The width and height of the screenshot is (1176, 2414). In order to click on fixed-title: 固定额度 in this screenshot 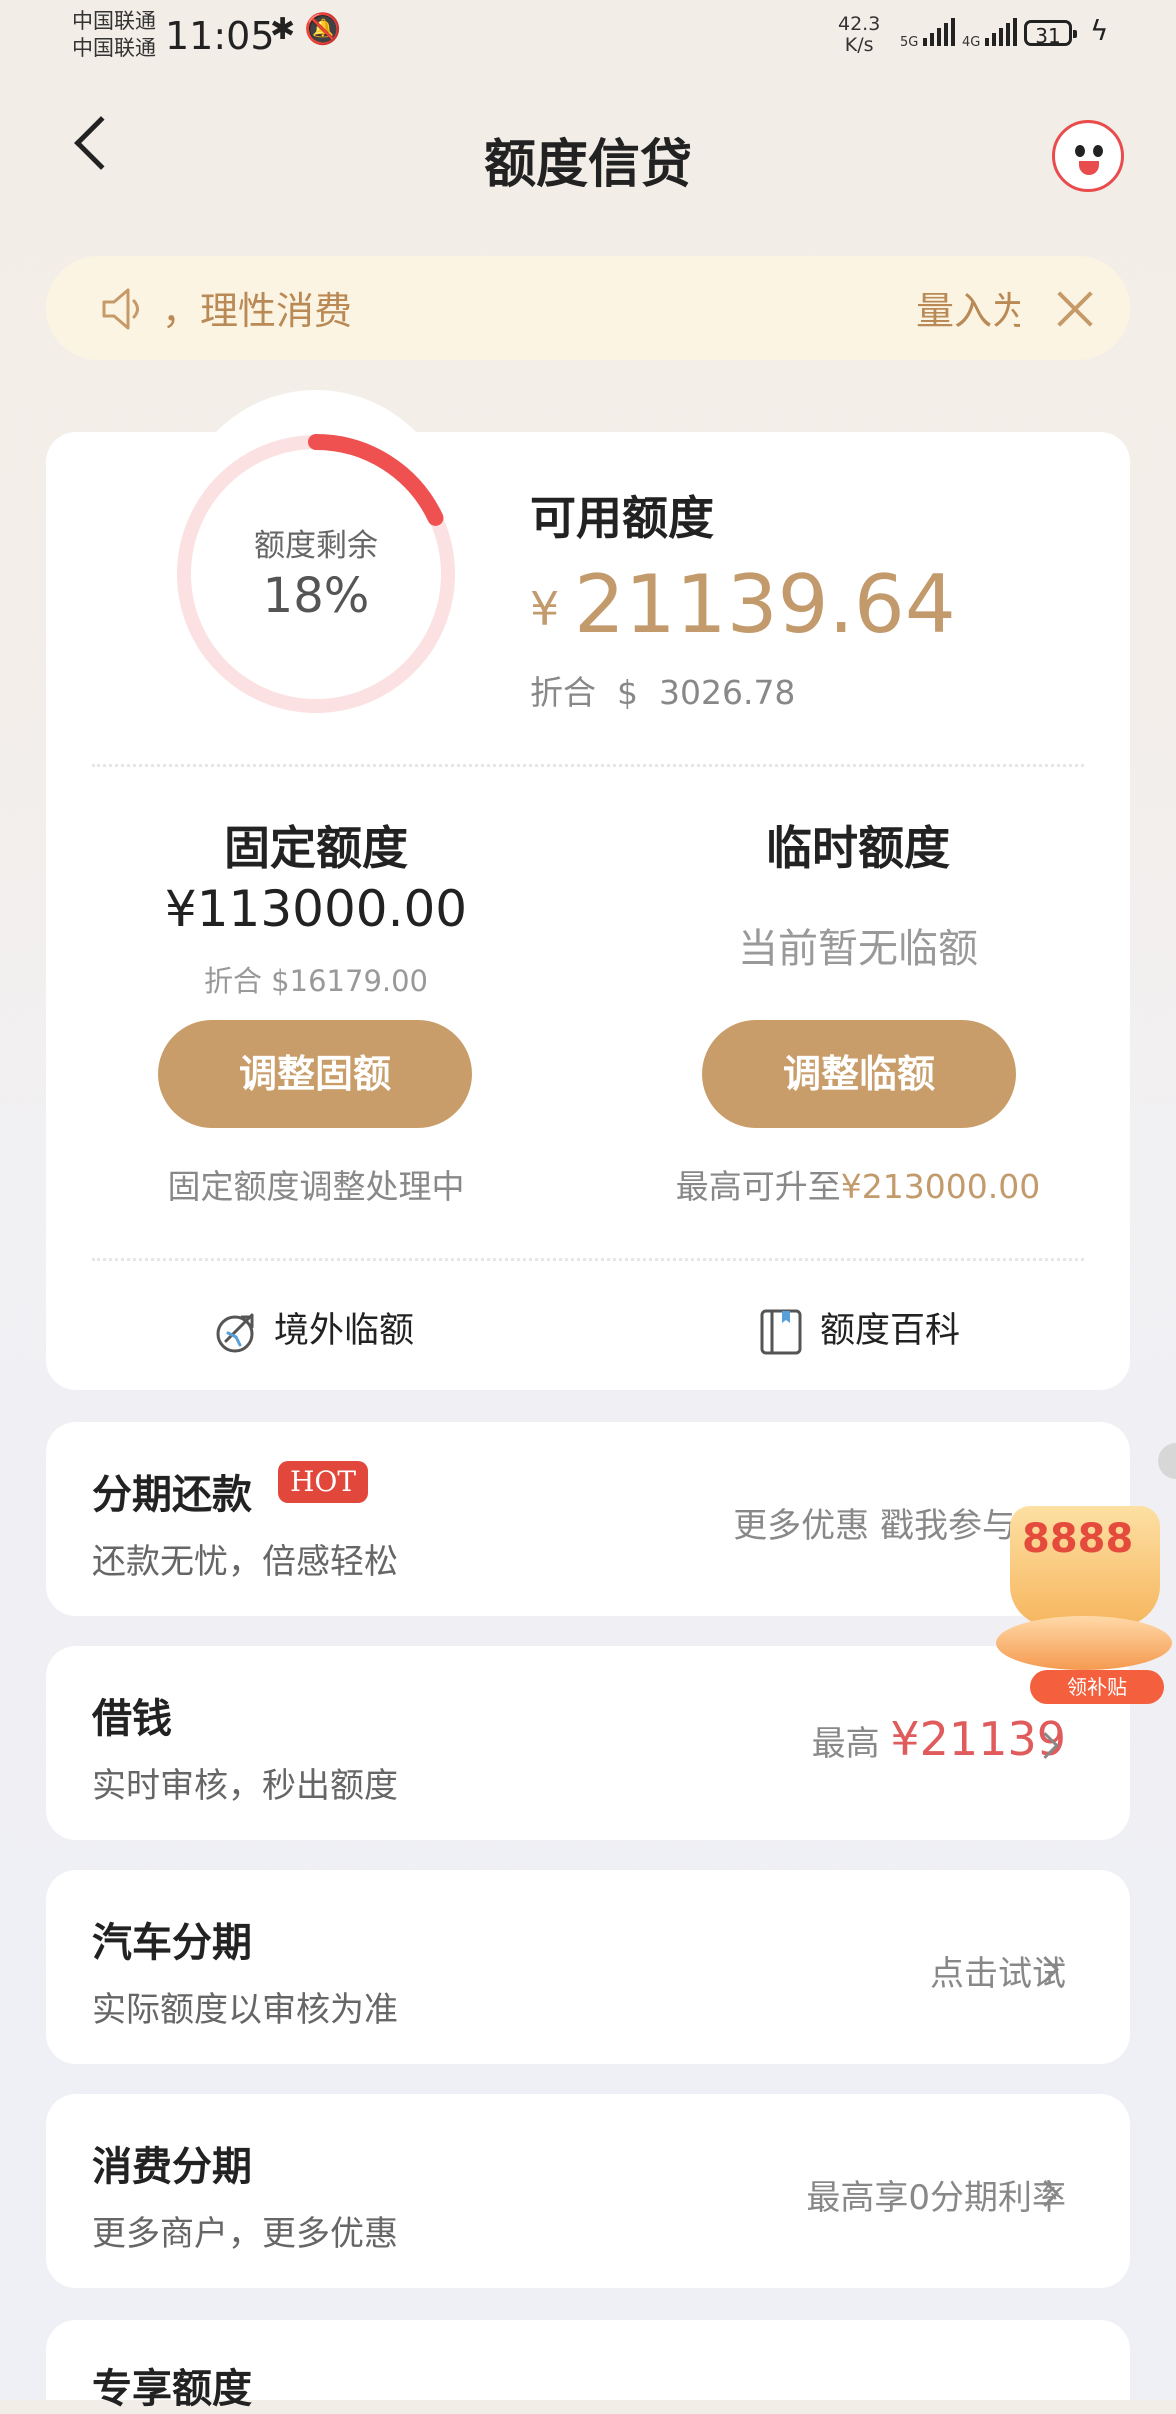, I will do `click(316, 848)`.